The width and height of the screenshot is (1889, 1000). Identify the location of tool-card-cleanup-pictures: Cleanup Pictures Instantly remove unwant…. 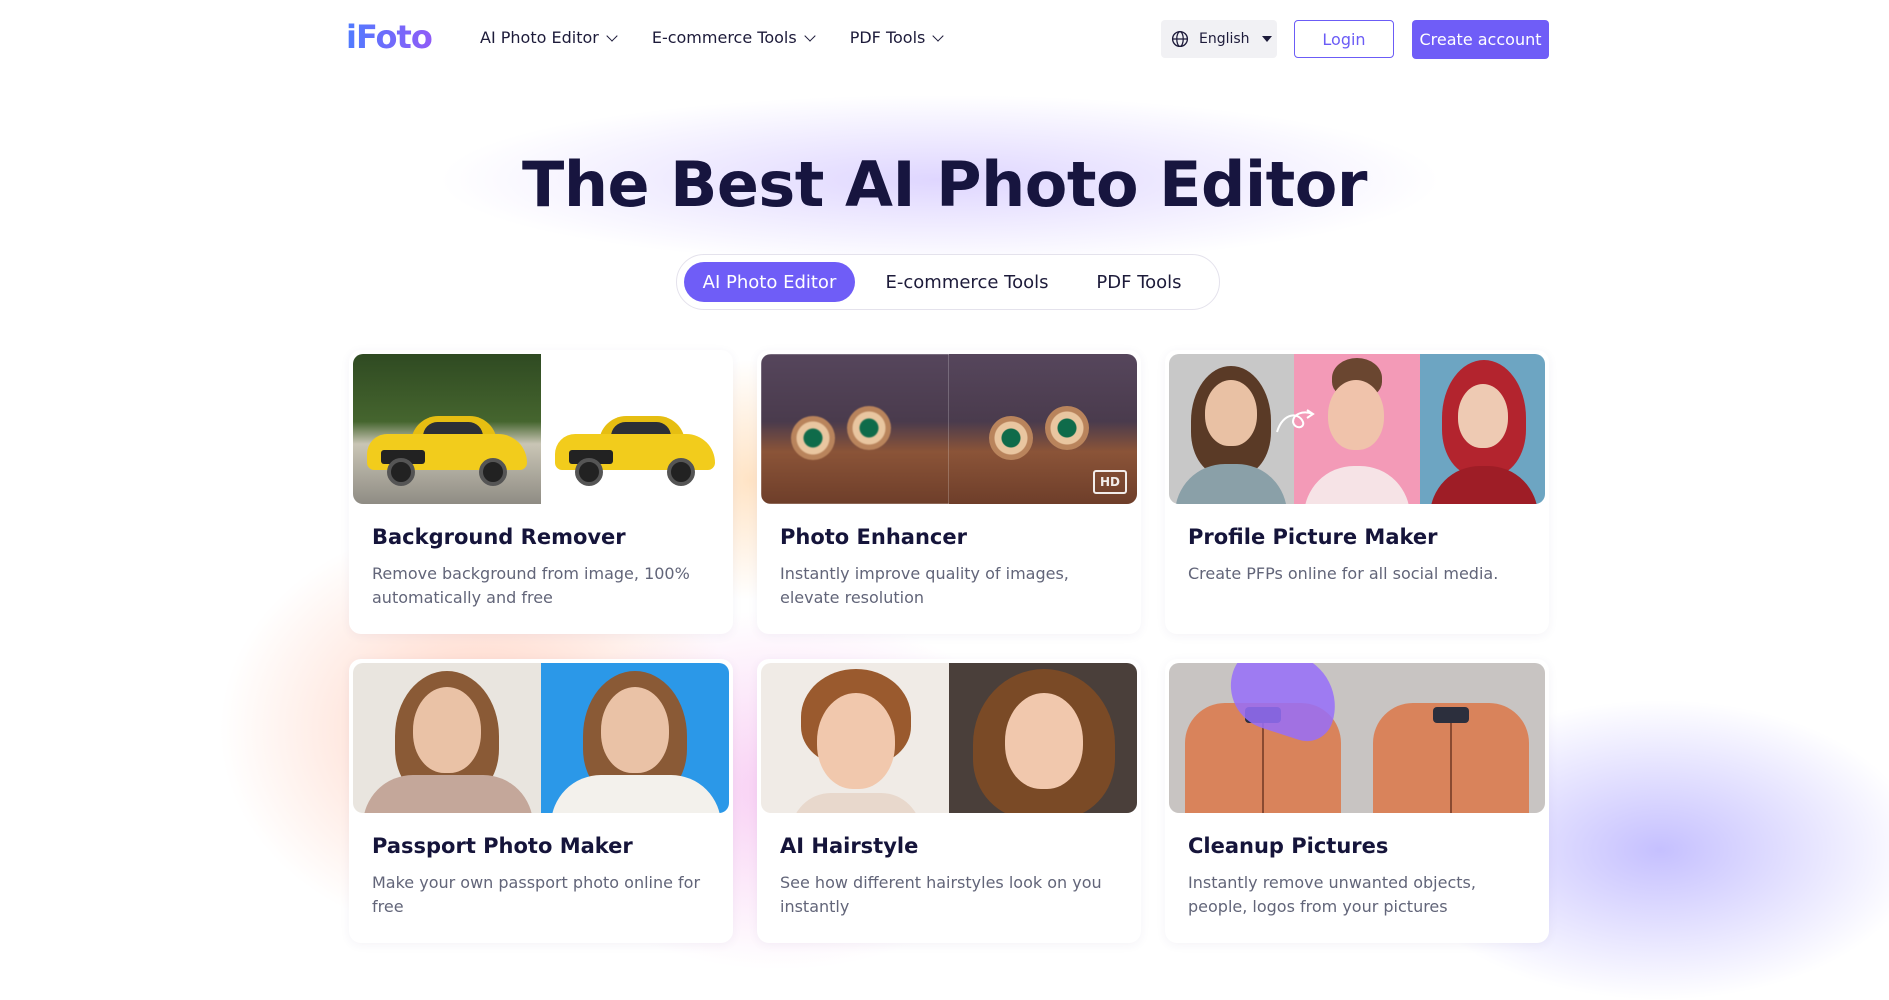
(1357, 801).